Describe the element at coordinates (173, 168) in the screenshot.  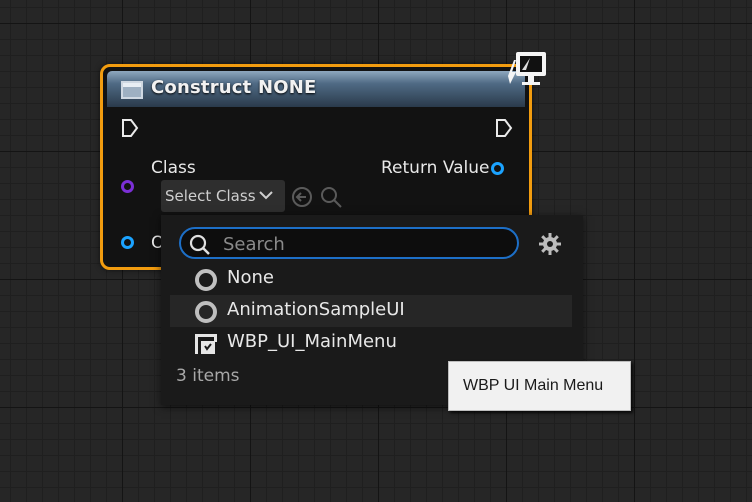
I see `class-pin-label: Class` at that location.